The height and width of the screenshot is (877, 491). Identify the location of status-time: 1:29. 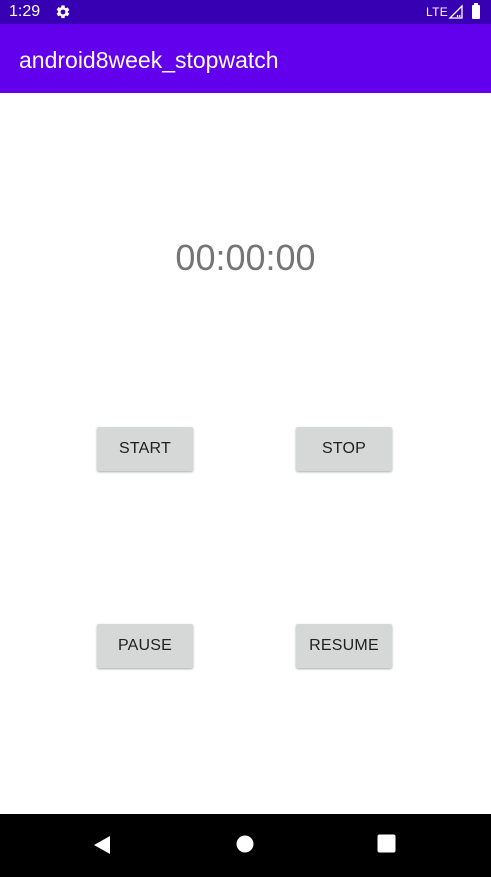
(25, 11).